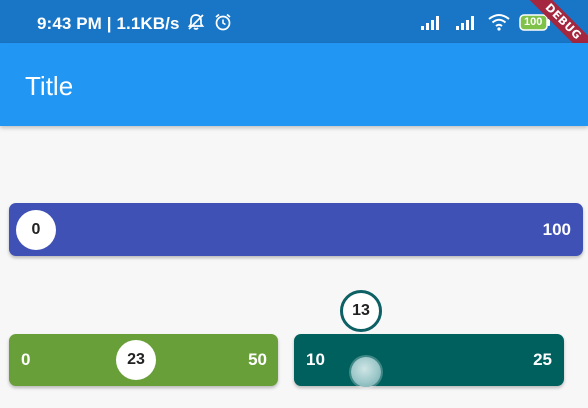  What do you see at coordinates (542, 359) in the screenshot?
I see `slider-max-label: 25` at bounding box center [542, 359].